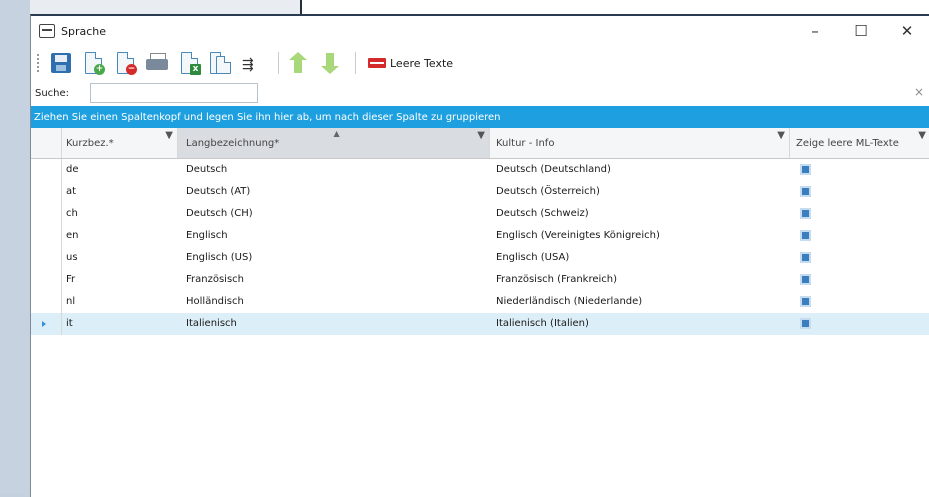  What do you see at coordinates (39, 63) in the screenshot?
I see `toolbar-grip` at bounding box center [39, 63].